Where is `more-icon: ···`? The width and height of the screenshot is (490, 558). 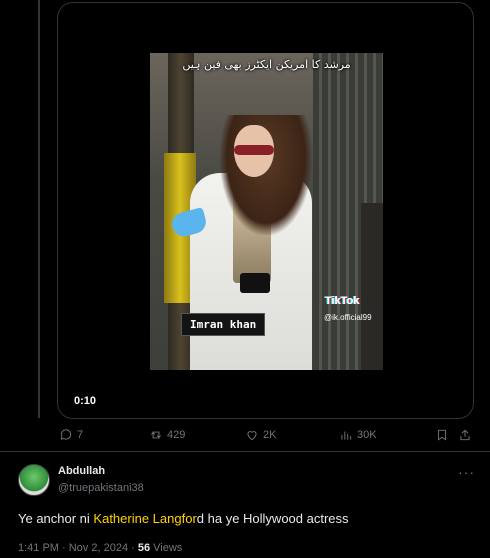
more-icon: ··· is located at coordinates (466, 472).